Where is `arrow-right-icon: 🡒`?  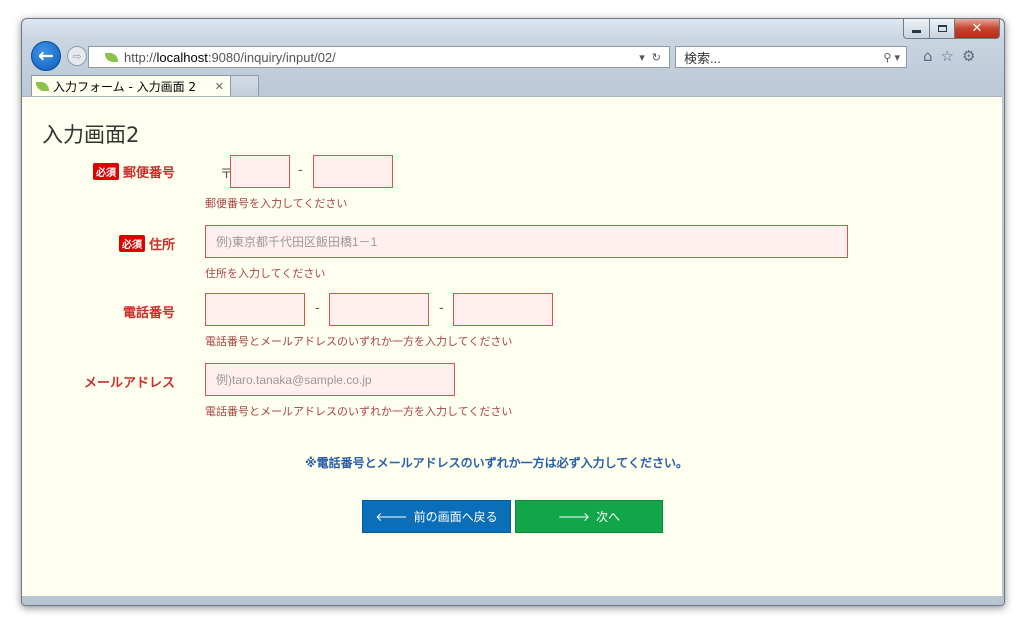 arrow-right-icon: 🡒 is located at coordinates (574, 517).